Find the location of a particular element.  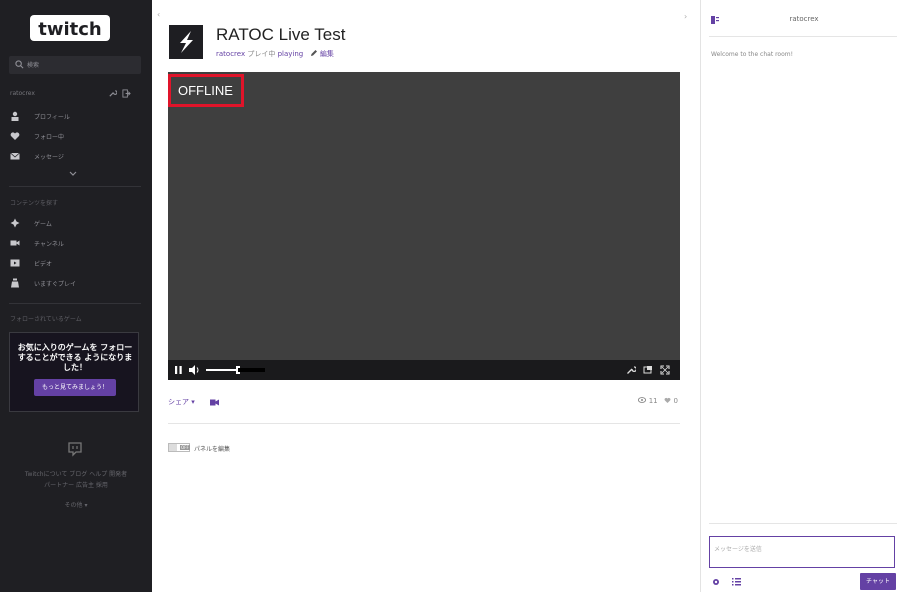

offline-text: OFFLINE is located at coordinates (205, 90).